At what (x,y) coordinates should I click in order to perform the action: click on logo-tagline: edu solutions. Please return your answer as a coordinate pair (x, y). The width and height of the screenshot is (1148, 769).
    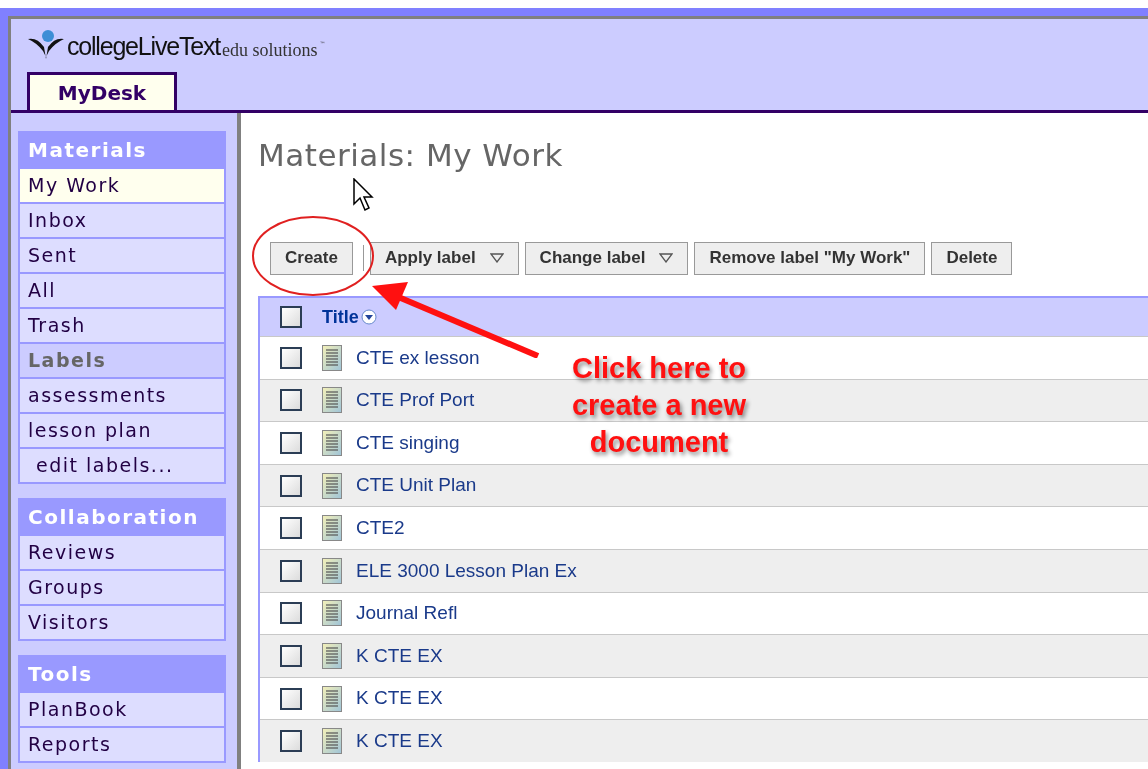
    Looking at the image, I should click on (269, 50).